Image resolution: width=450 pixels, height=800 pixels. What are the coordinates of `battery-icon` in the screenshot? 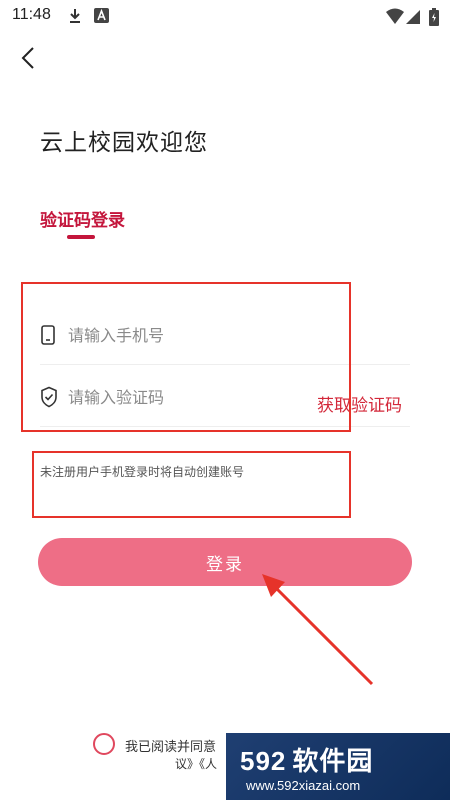 It's located at (434, 17).